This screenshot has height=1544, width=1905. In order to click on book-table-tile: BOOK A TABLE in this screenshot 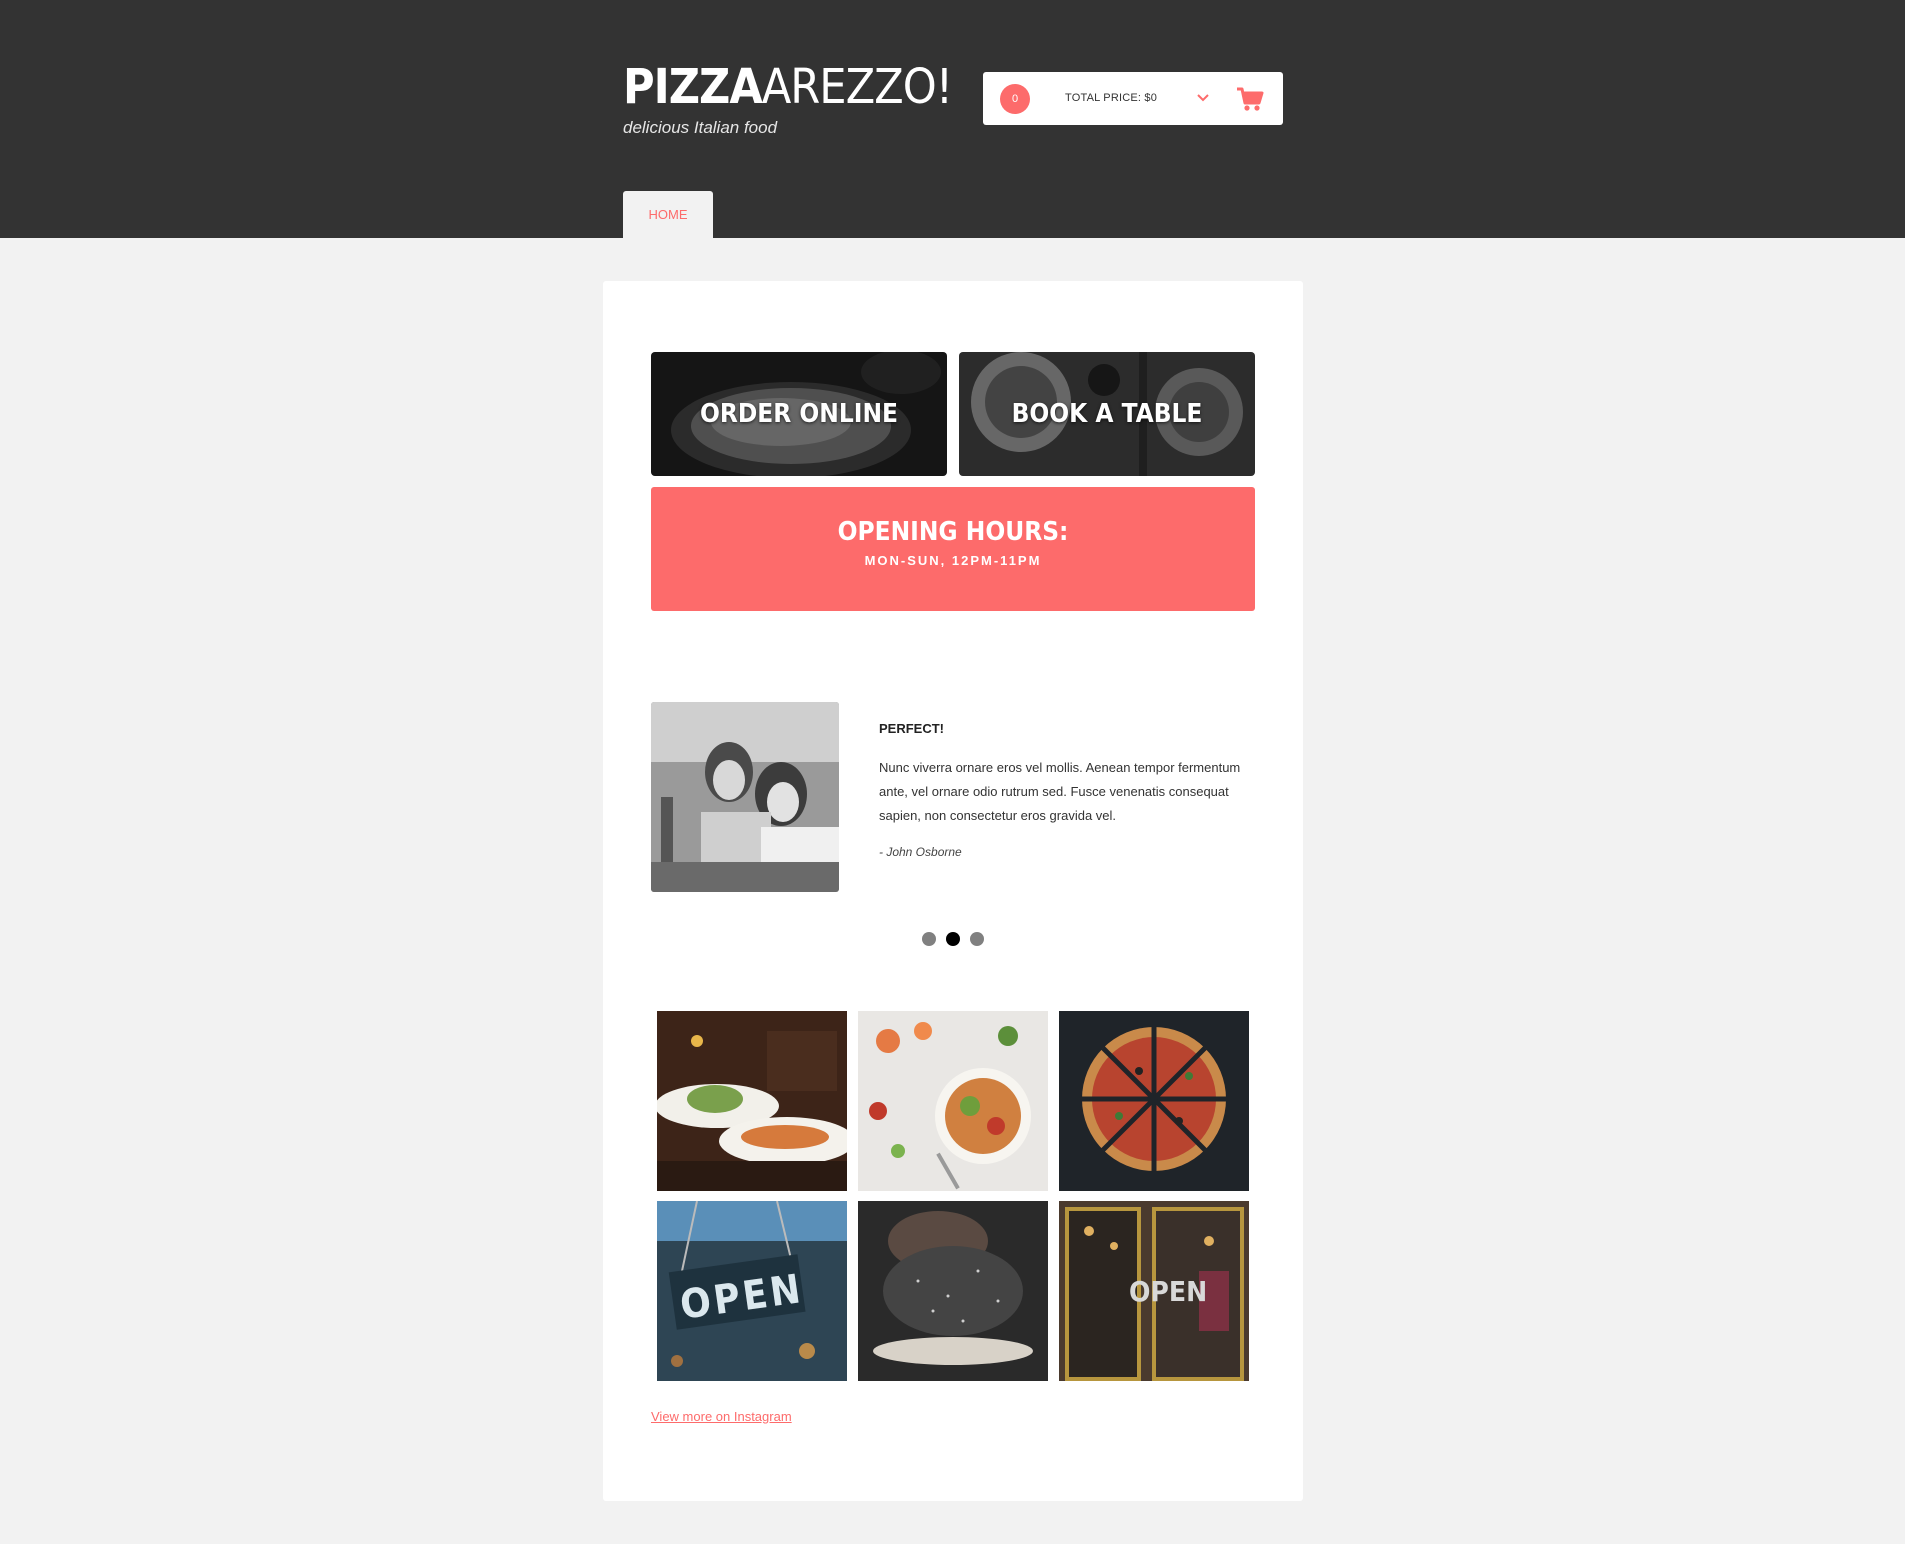, I will do `click(1107, 414)`.